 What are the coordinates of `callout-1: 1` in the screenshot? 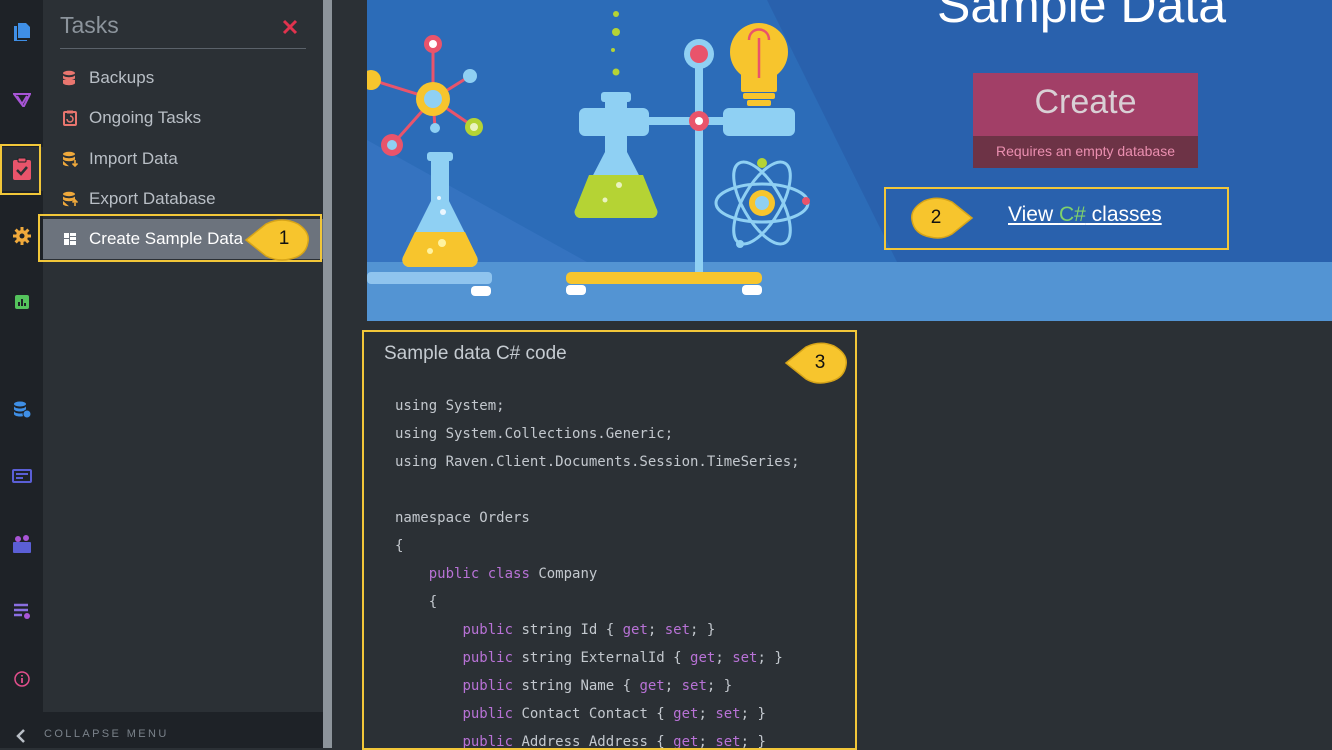 It's located at (276, 240).